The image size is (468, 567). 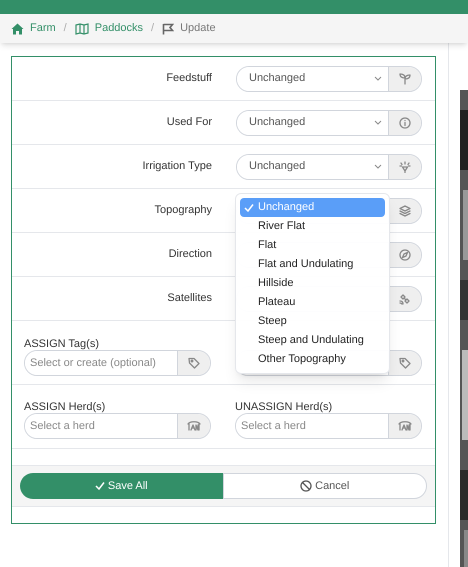 I want to click on field-label: UNASSIGN Herd(s), so click(x=284, y=406).